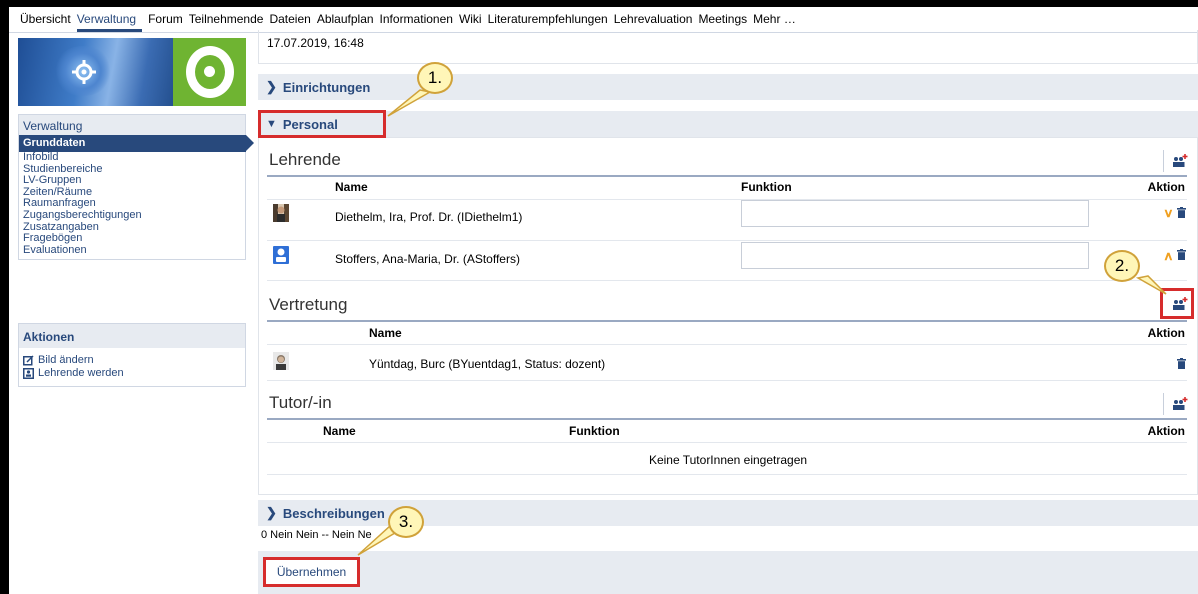 The height and width of the screenshot is (594, 1198). I want to click on callout-1: 1., so click(435, 78).